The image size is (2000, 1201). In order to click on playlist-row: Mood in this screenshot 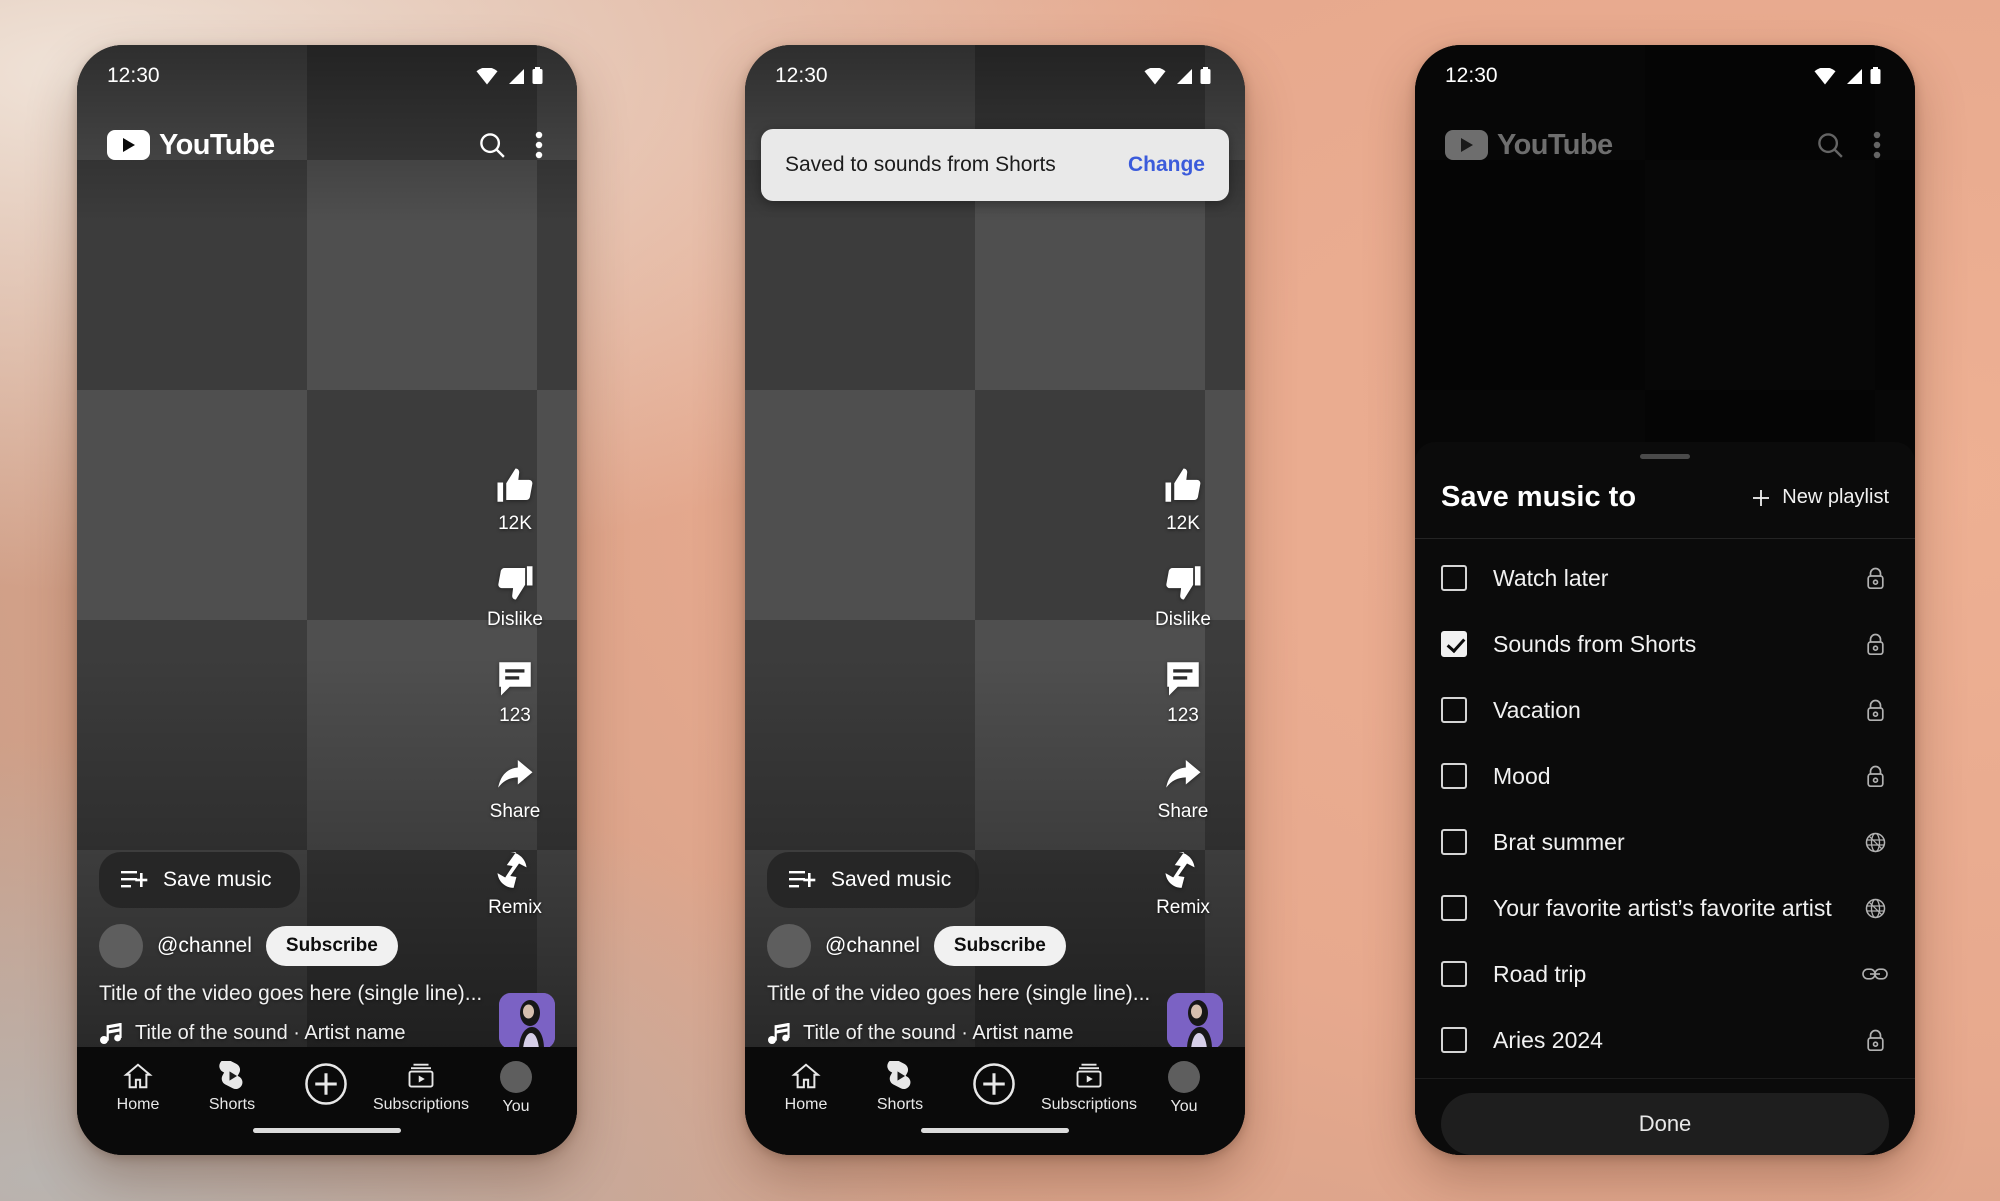, I will do `click(1665, 776)`.